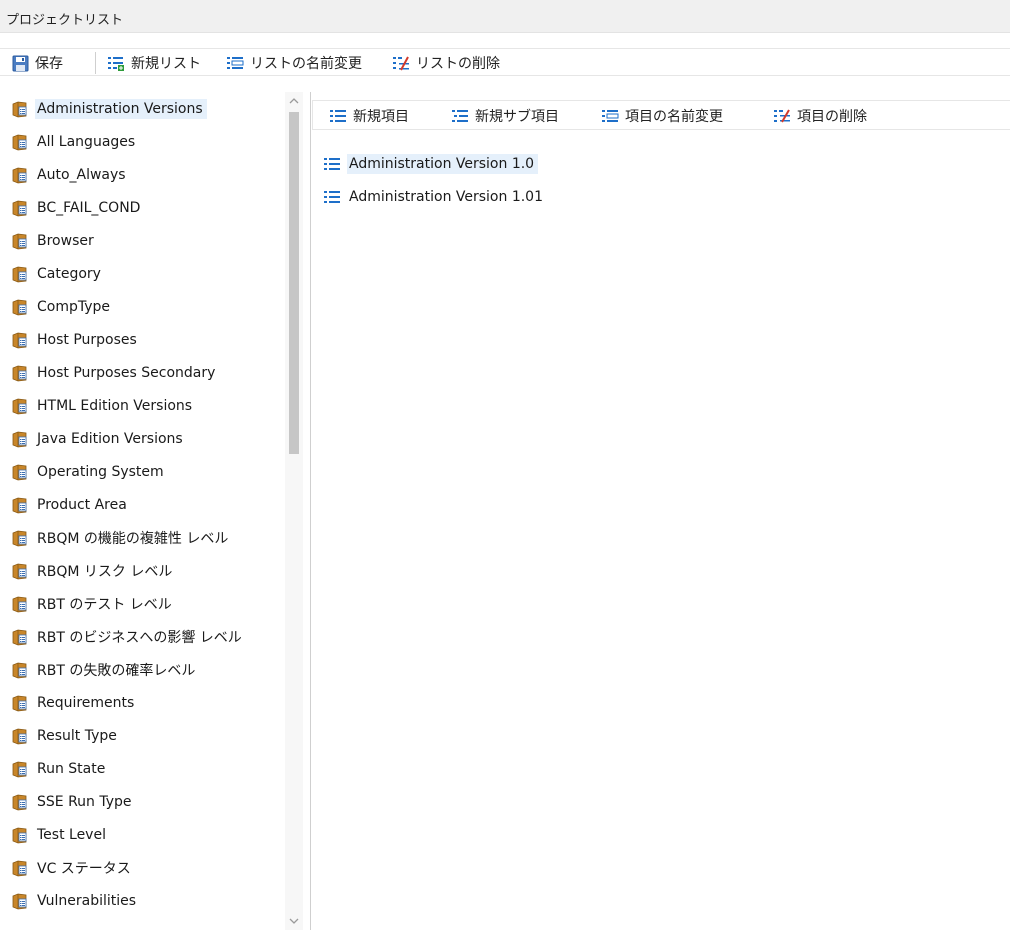 The height and width of the screenshot is (930, 1010). What do you see at coordinates (505, 116) in the screenshot?
I see `new-sub-item-button: 新規サブ項目` at bounding box center [505, 116].